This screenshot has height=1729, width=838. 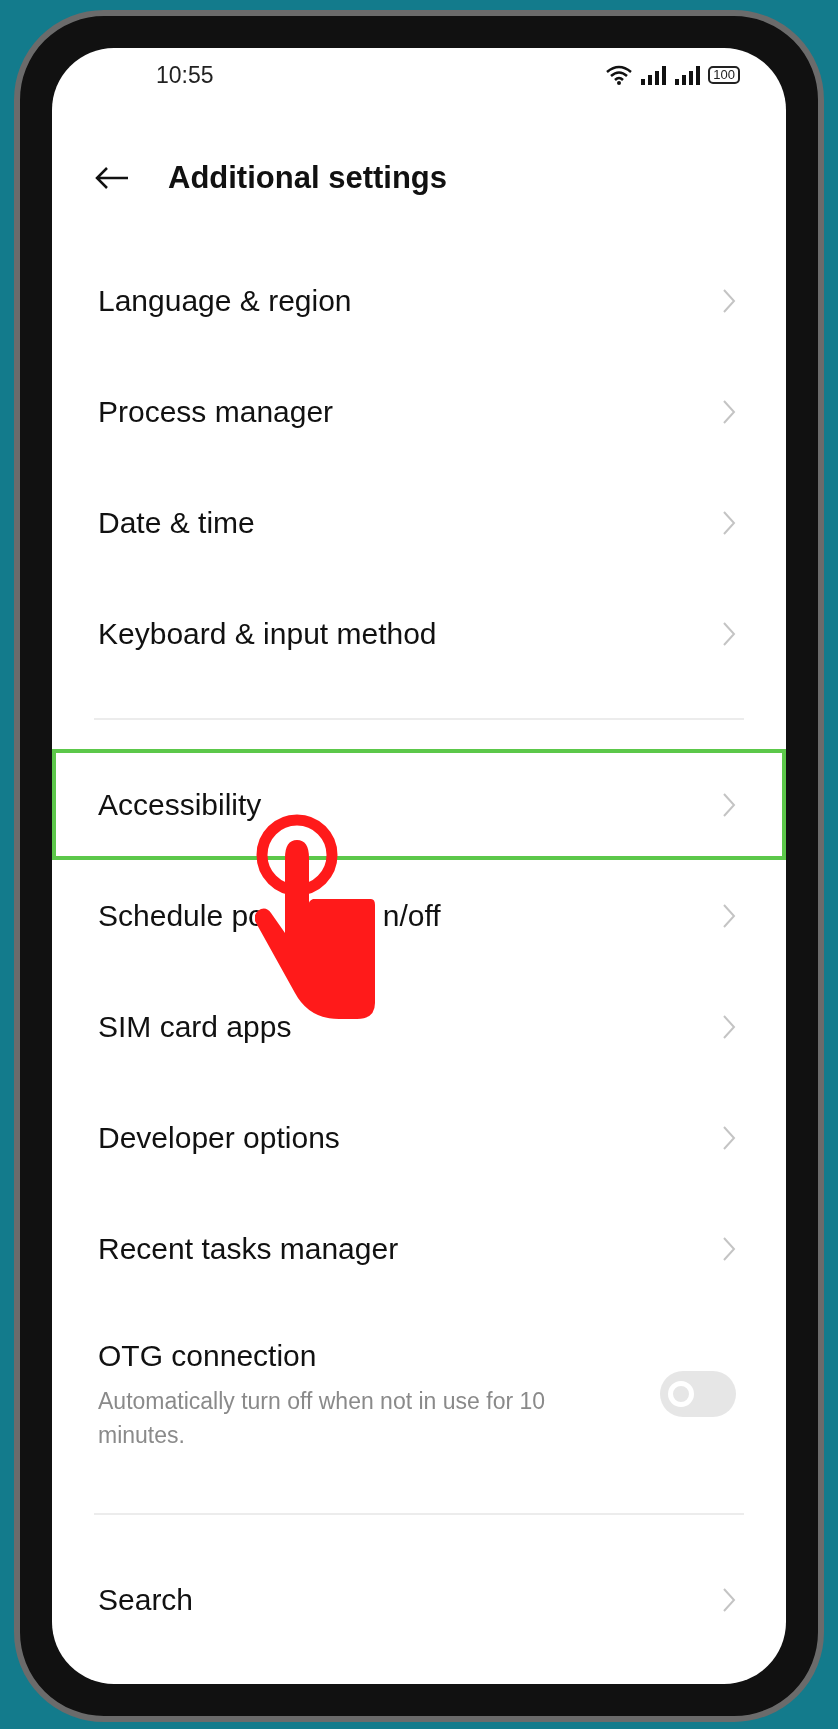 What do you see at coordinates (307, 177) in the screenshot?
I see `page-title: Additional settings` at bounding box center [307, 177].